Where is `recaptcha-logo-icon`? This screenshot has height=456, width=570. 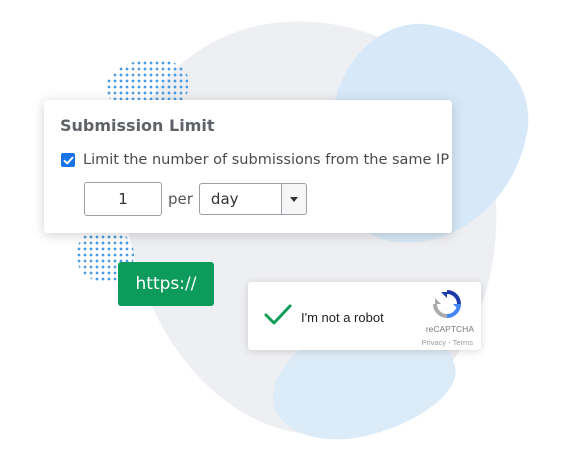 recaptcha-logo-icon is located at coordinates (447, 306).